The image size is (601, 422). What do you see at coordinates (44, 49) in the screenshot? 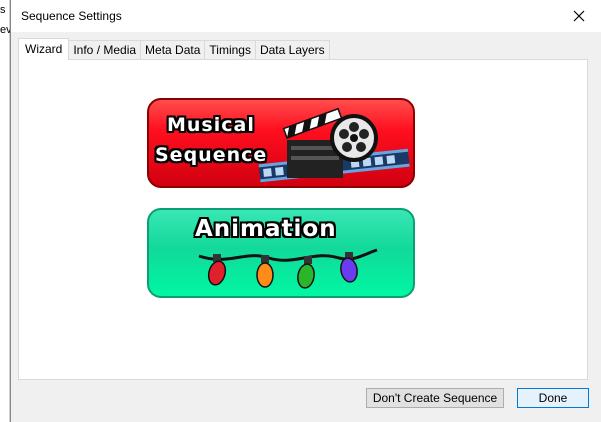
I see `tab-wizard: Wizard` at bounding box center [44, 49].